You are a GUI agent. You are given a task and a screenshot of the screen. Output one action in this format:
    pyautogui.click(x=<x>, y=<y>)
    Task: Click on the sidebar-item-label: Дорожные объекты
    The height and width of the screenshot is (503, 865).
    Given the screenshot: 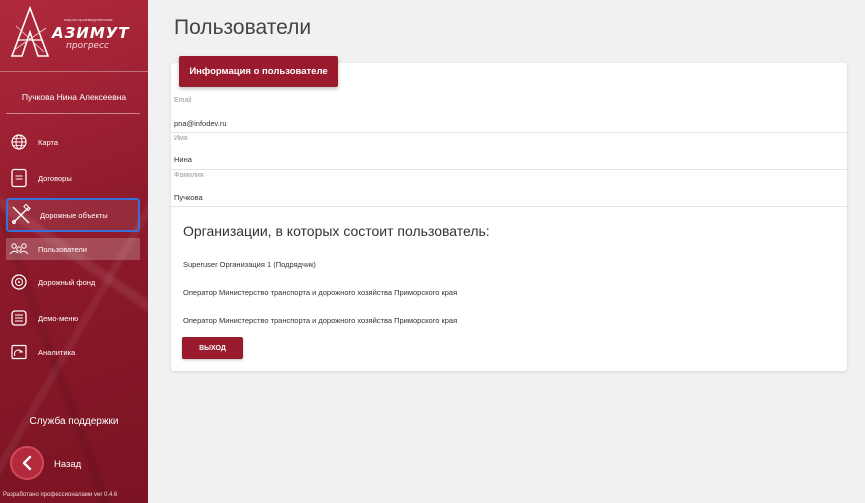 What is the action you would take?
    pyautogui.click(x=74, y=215)
    